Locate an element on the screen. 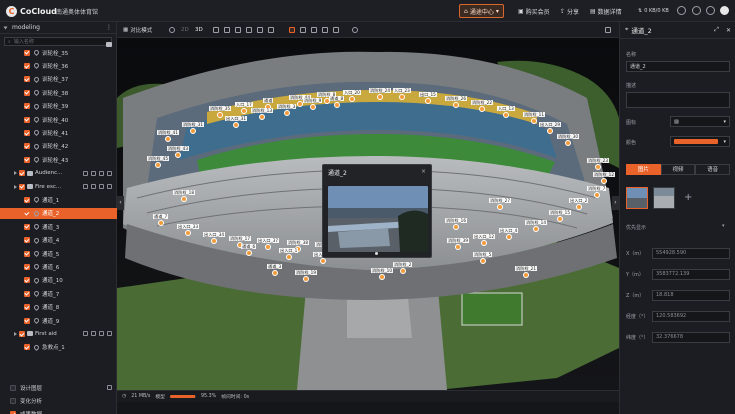 This screenshot has height=414, width=735. map-marker: 入口_13 is located at coordinates (506, 112).